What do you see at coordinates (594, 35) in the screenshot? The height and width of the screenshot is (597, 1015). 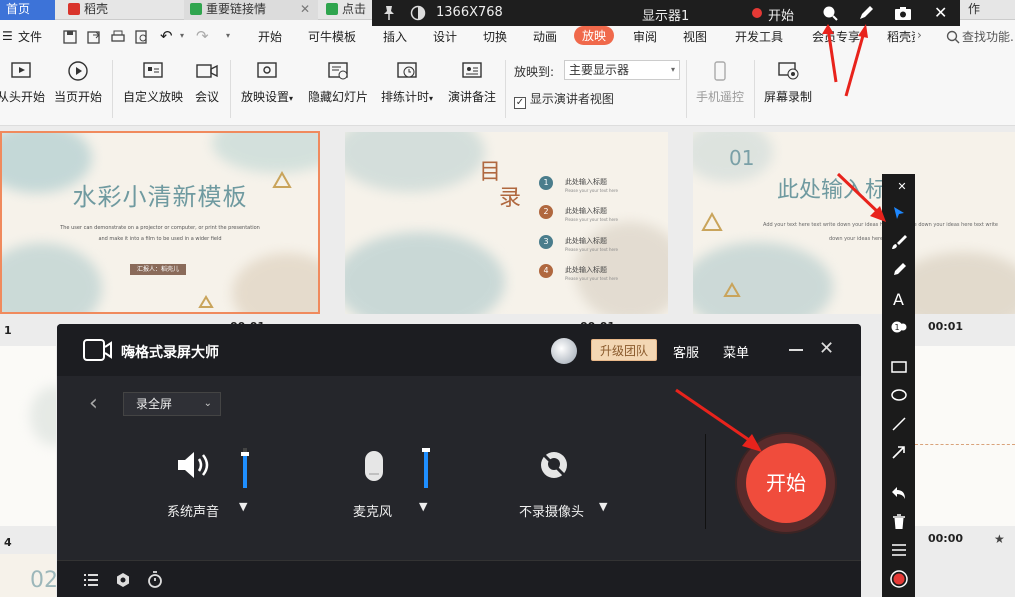 I see `menu-item-6-active: 放映` at bounding box center [594, 35].